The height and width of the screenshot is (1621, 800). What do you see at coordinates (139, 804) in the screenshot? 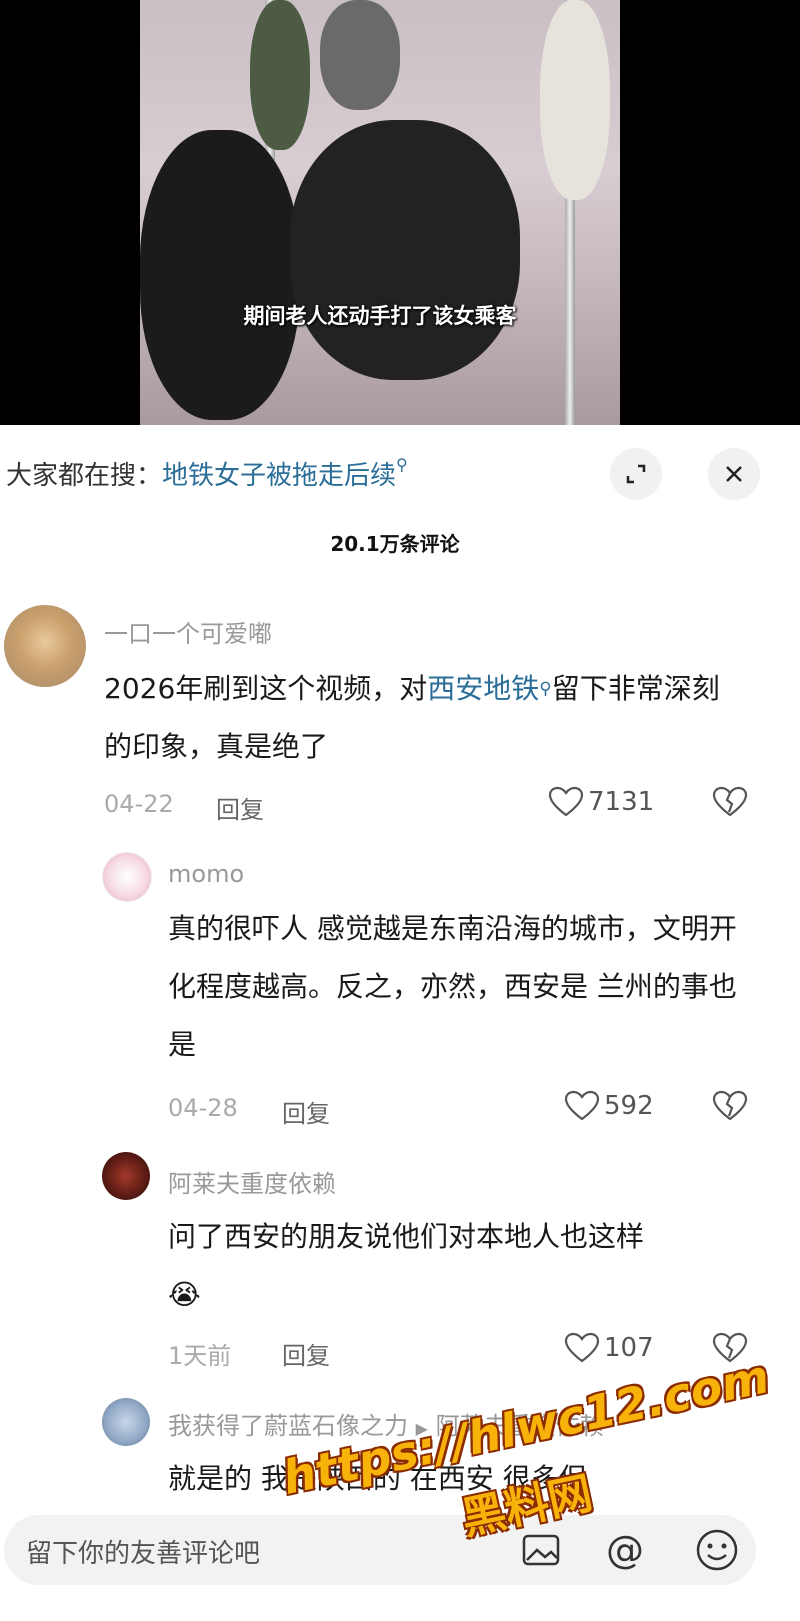
I see `comment-date: 04-22` at bounding box center [139, 804].